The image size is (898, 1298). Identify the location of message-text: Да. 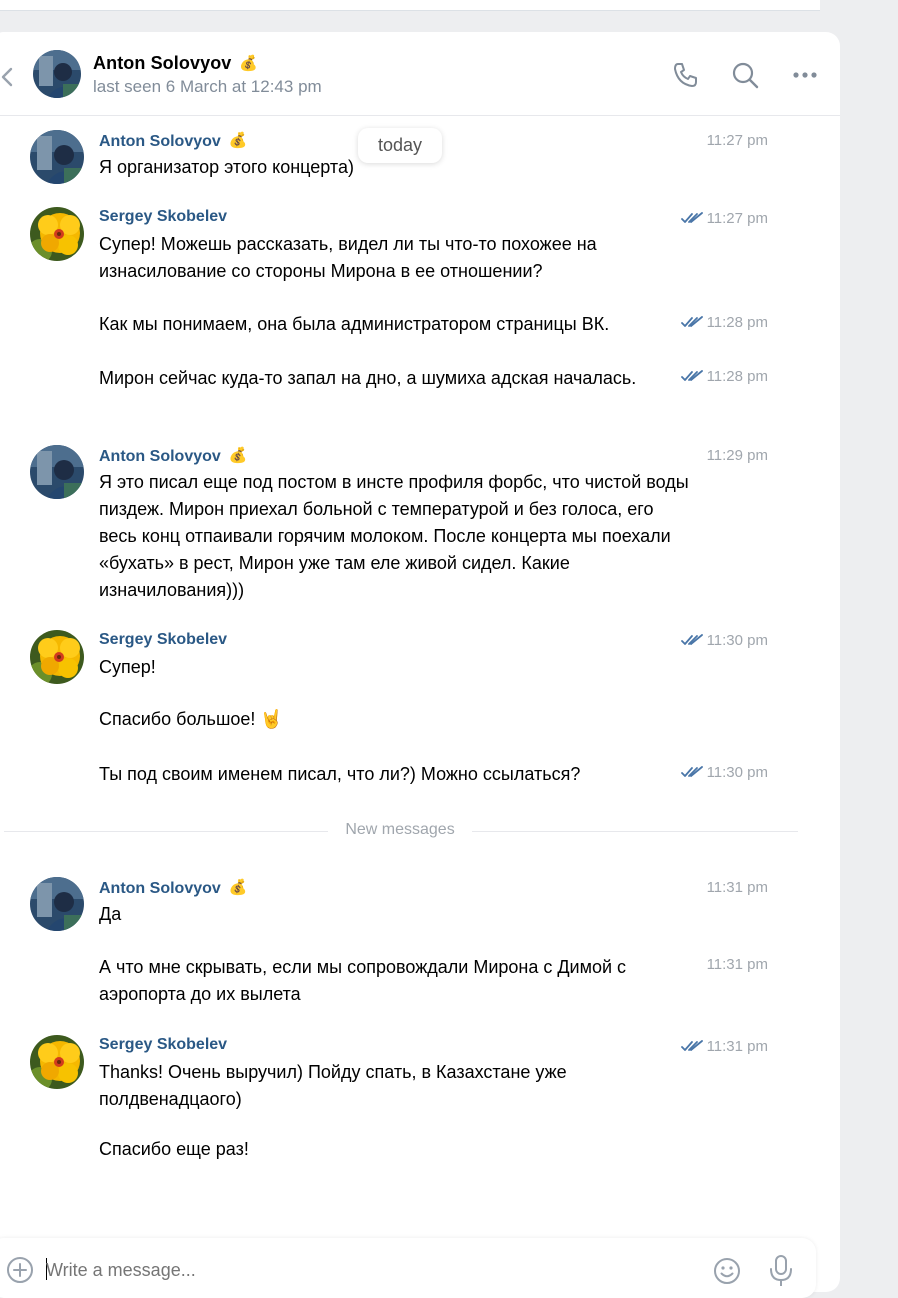
(110, 914).